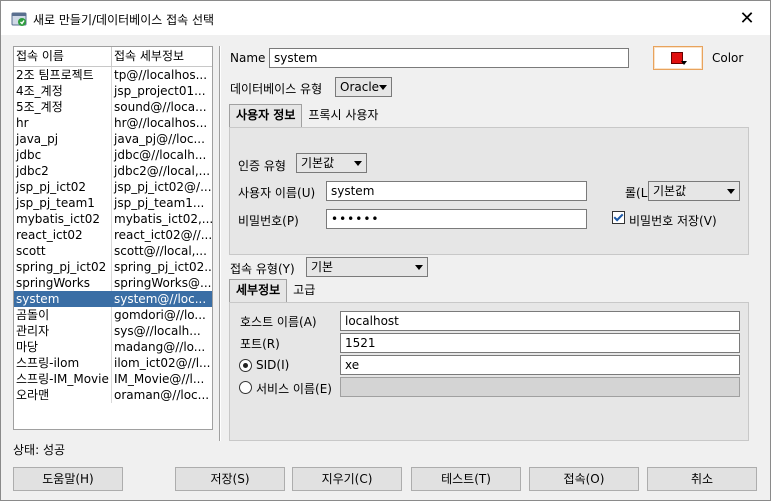 Image resolution: width=771 pixels, height=501 pixels. Describe the element at coordinates (63, 187) in the screenshot. I see `connection-name: jsp_pj_ict02` at that location.